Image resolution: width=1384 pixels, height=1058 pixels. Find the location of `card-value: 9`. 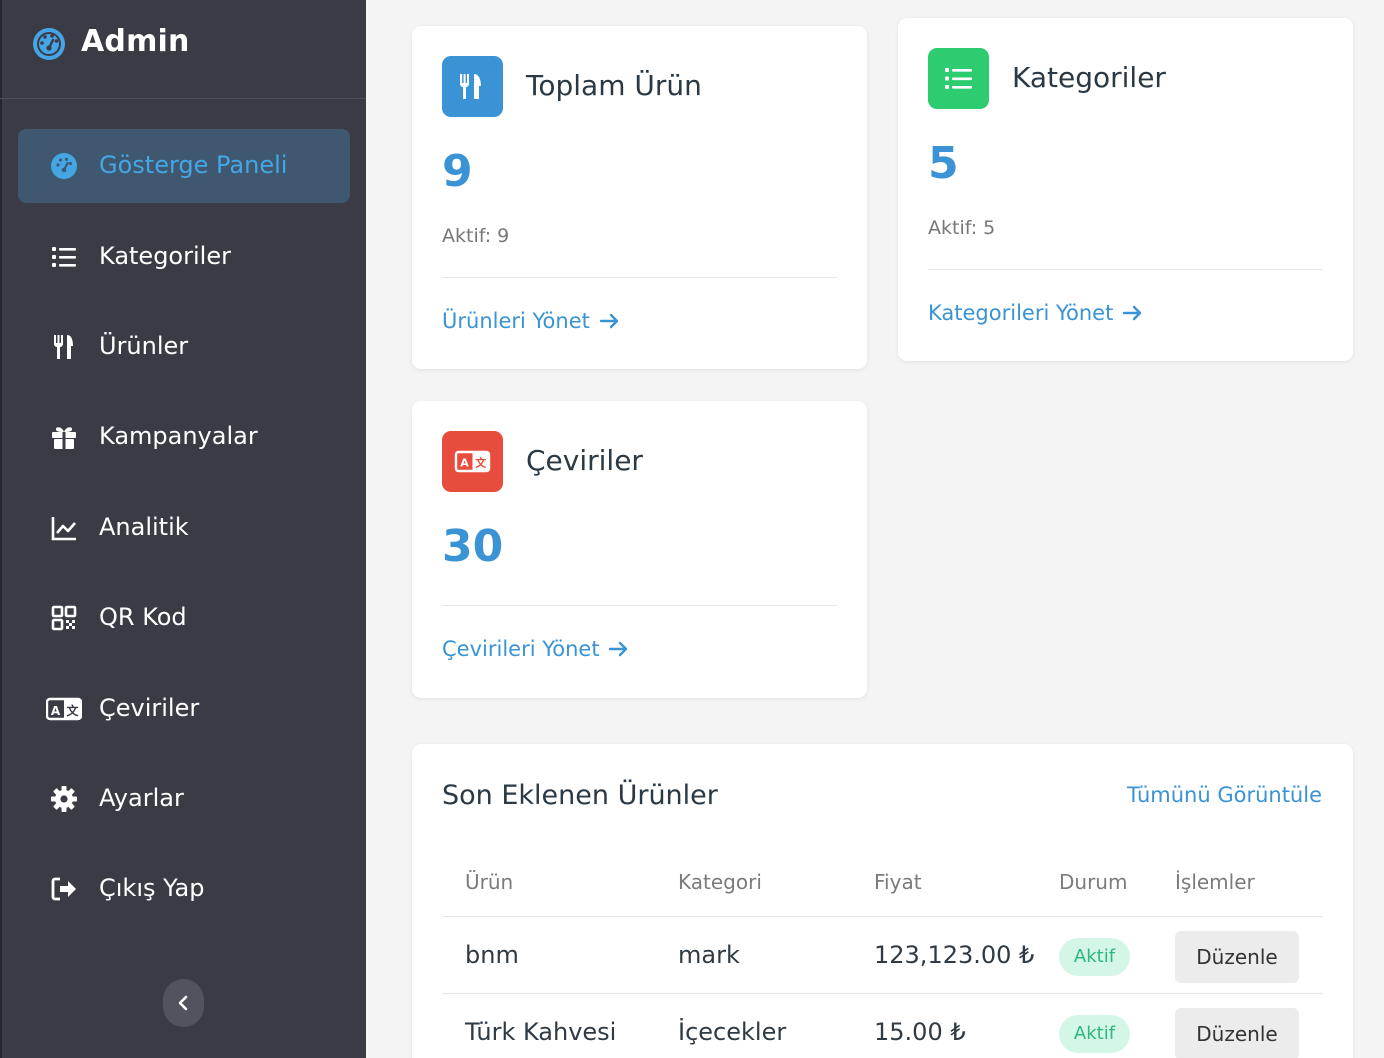

card-value: 9 is located at coordinates (457, 171).